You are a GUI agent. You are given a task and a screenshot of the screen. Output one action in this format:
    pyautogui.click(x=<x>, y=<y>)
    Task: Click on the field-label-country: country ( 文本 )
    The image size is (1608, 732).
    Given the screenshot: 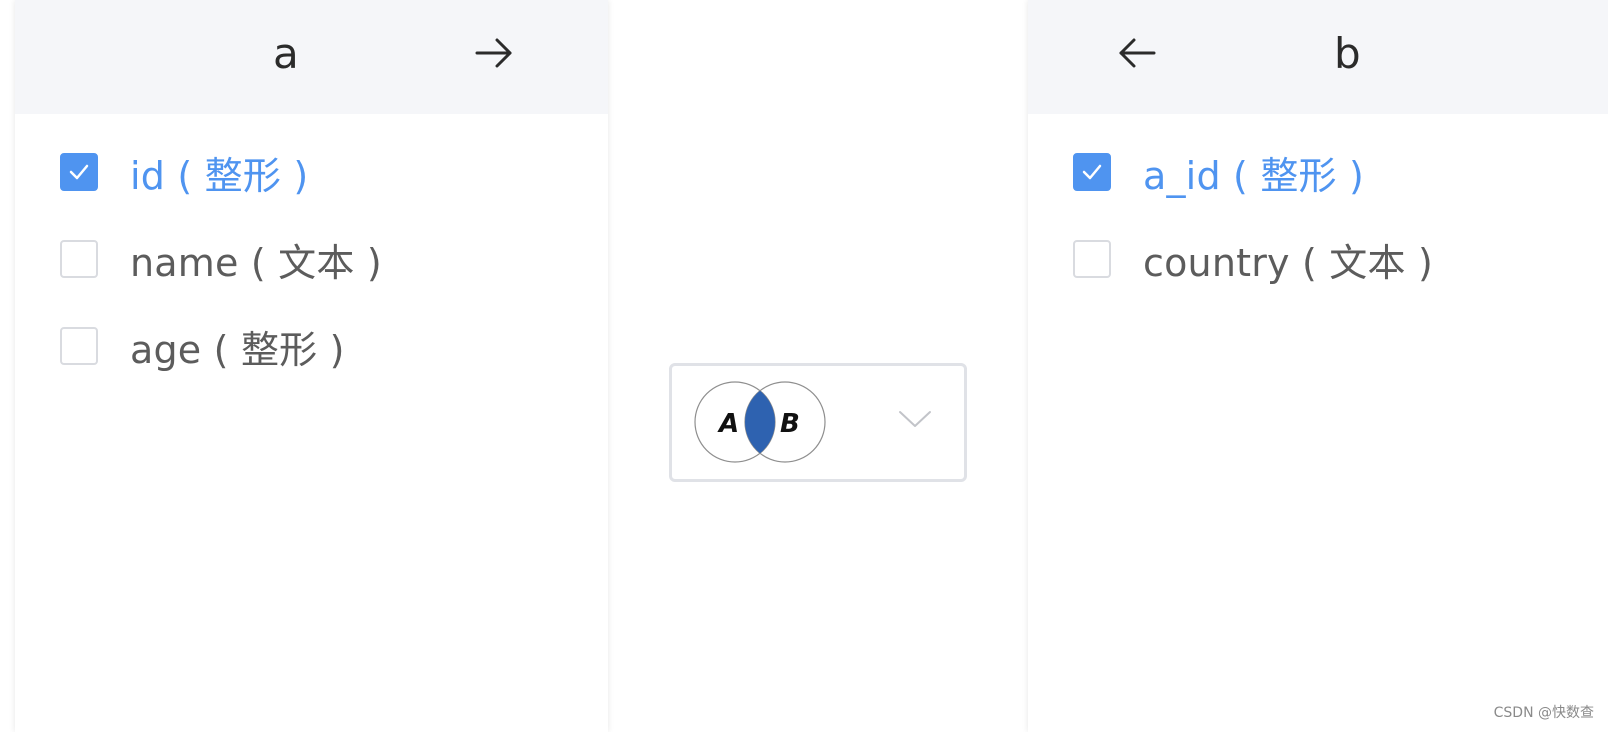 What is the action you would take?
    pyautogui.click(x=1288, y=259)
    